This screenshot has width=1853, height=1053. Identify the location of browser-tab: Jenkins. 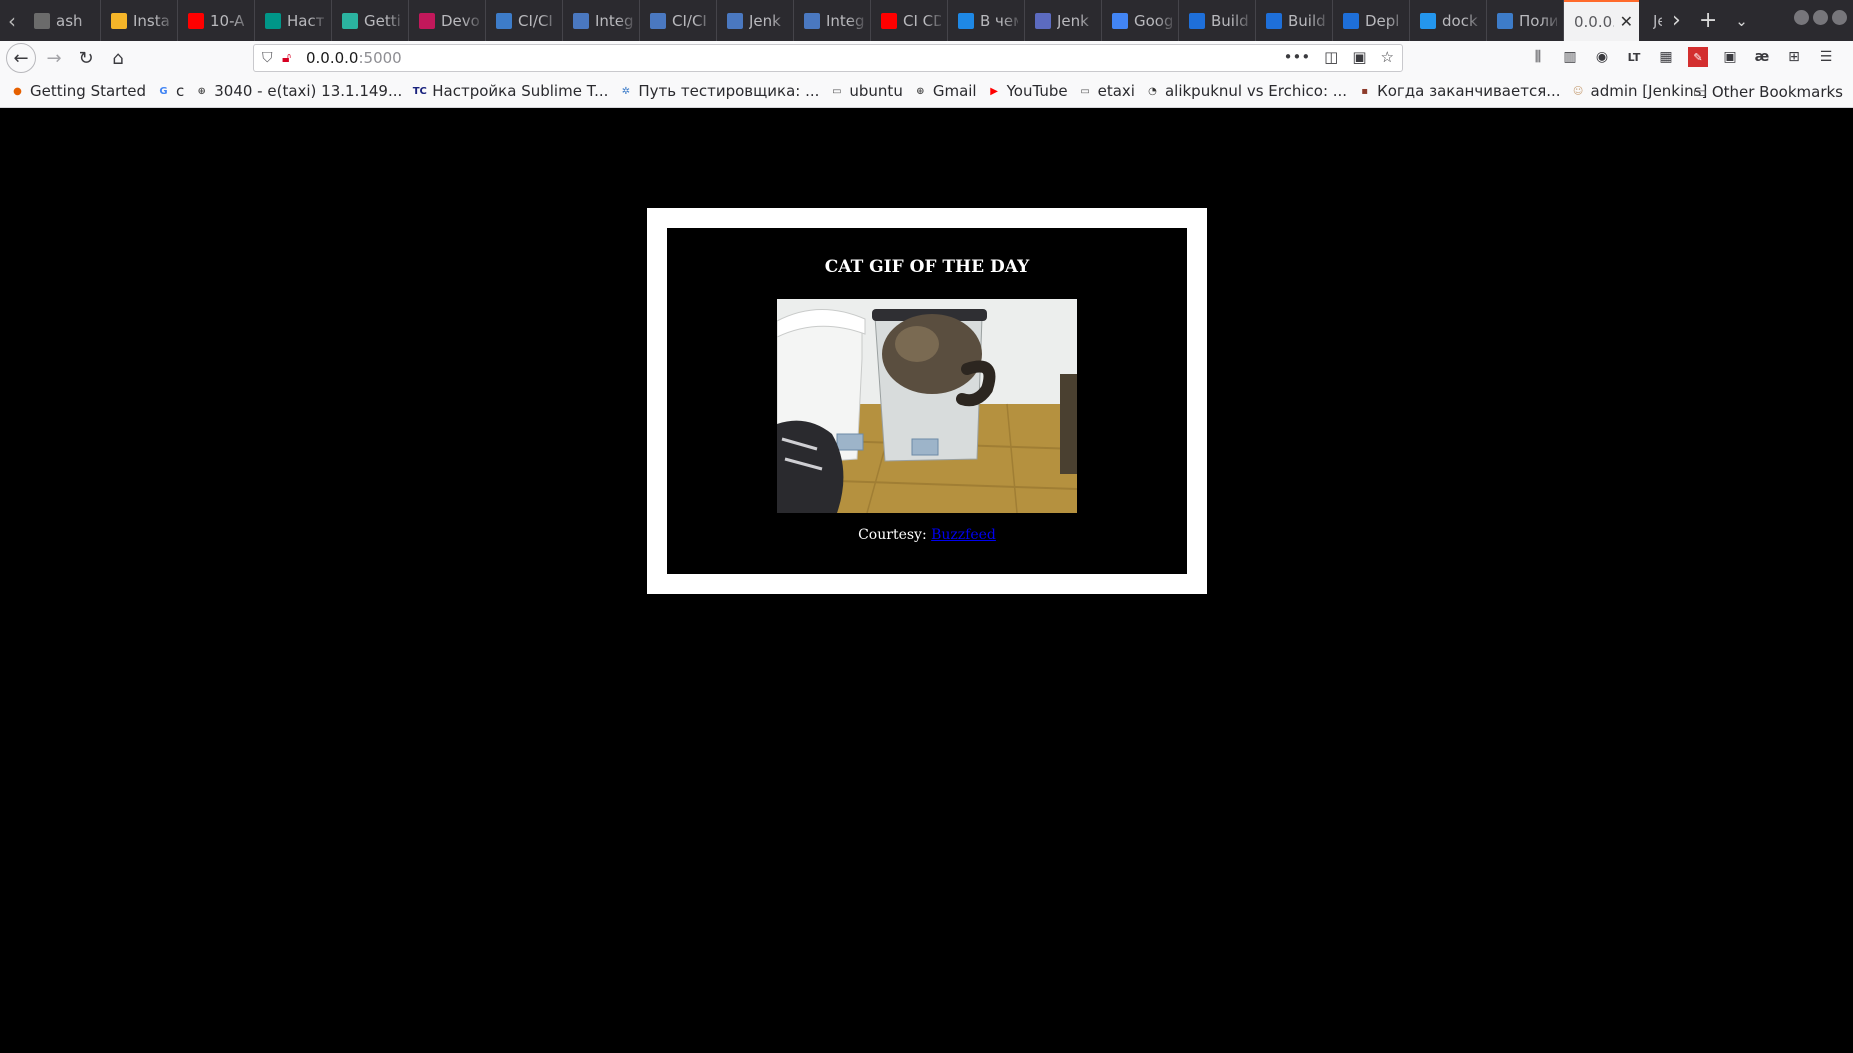
(1650, 20).